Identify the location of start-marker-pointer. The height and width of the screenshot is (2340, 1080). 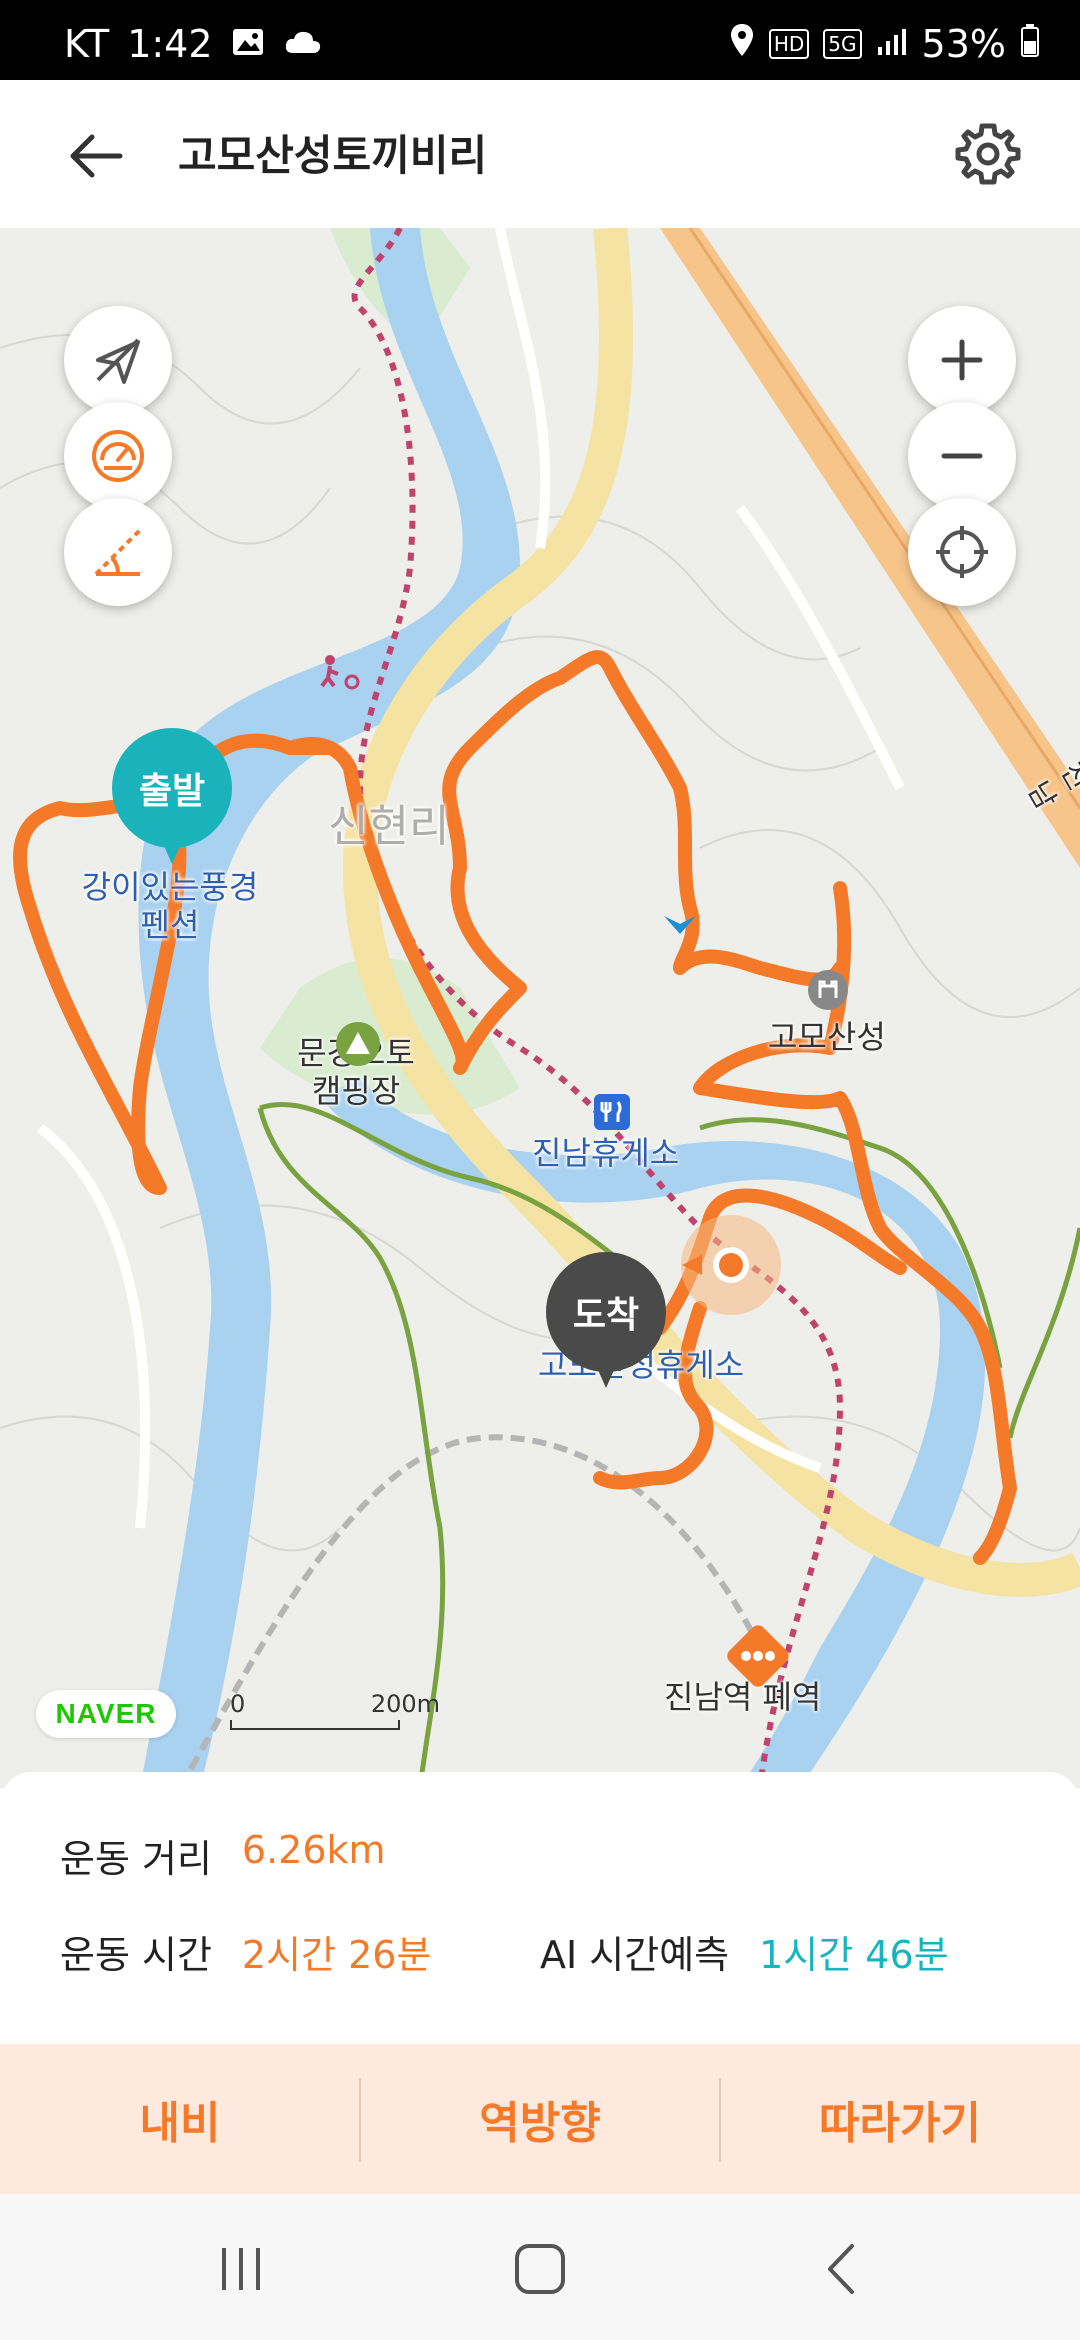
(172, 846).